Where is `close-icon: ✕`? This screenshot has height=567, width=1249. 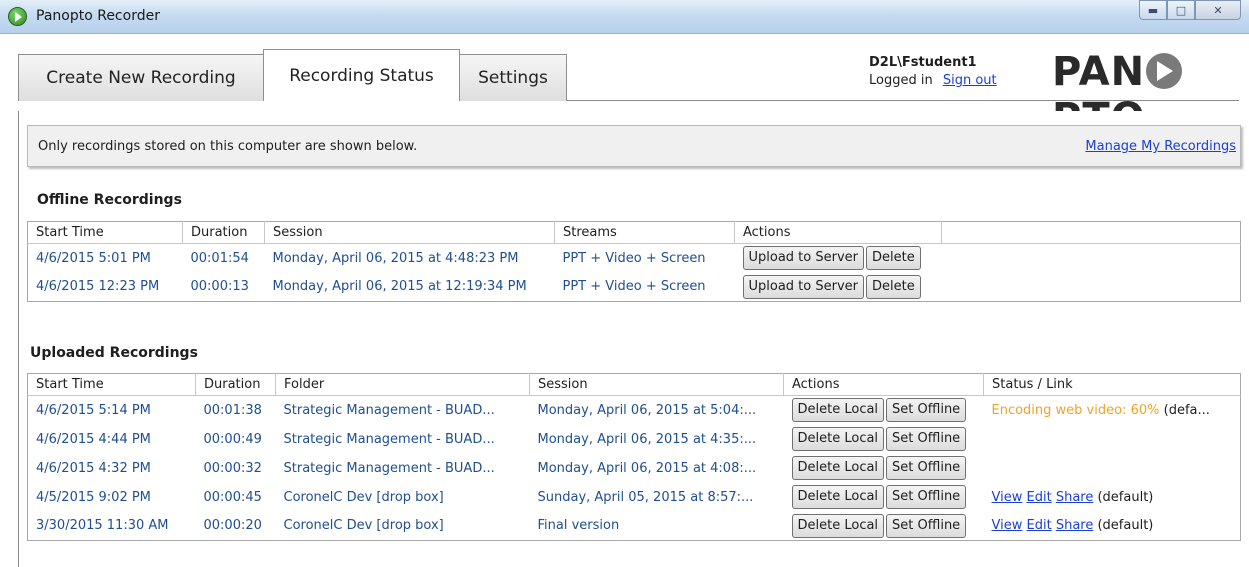
close-icon: ✕ is located at coordinates (1218, 10).